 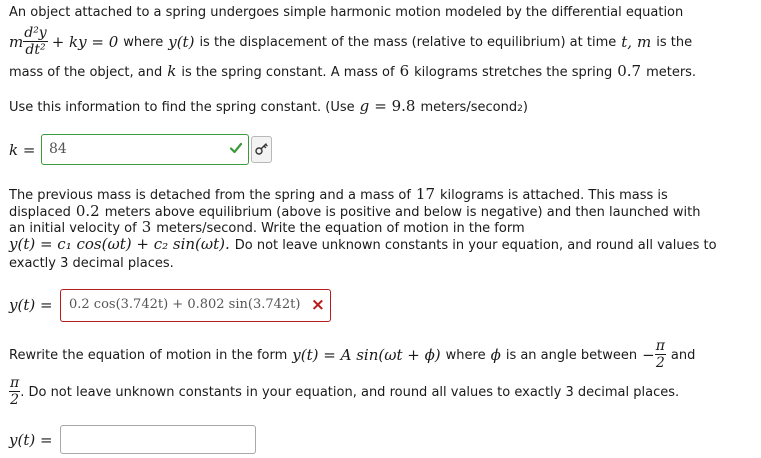 What do you see at coordinates (629, 71) in the screenshot?
I see `math-0-7: 0.7` at bounding box center [629, 71].